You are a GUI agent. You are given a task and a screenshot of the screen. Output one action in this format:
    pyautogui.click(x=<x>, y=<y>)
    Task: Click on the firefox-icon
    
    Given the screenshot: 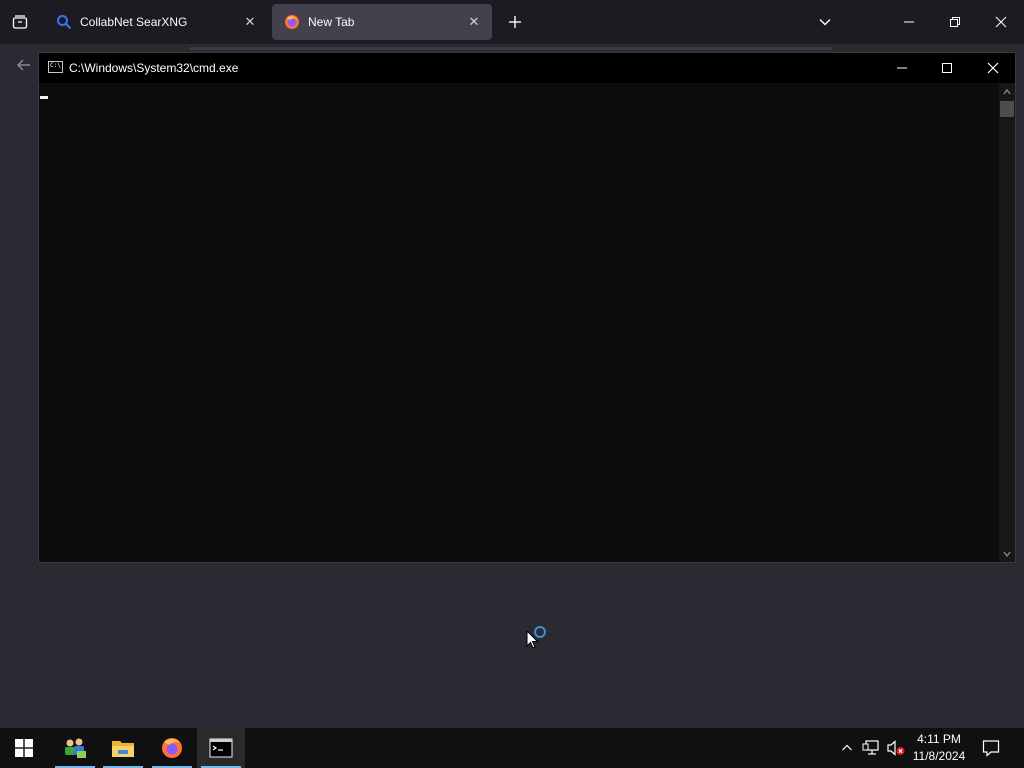 What is the action you would take?
    pyautogui.click(x=292, y=22)
    